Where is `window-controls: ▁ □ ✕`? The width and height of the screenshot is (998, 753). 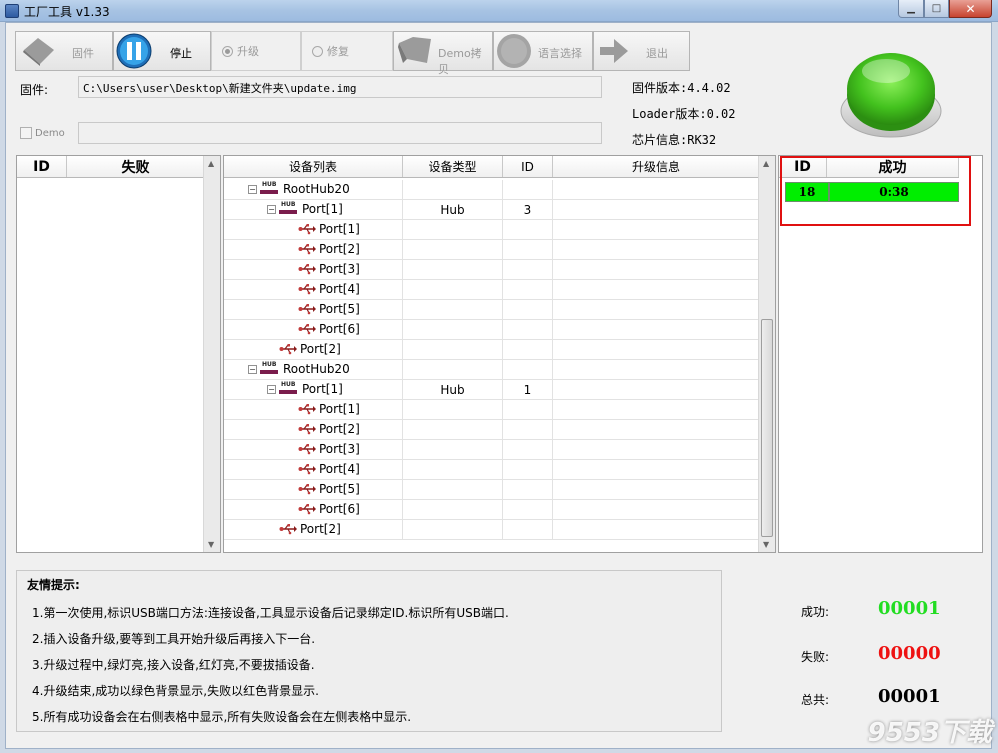
window-controls: ▁ □ ✕ is located at coordinates (945, 9).